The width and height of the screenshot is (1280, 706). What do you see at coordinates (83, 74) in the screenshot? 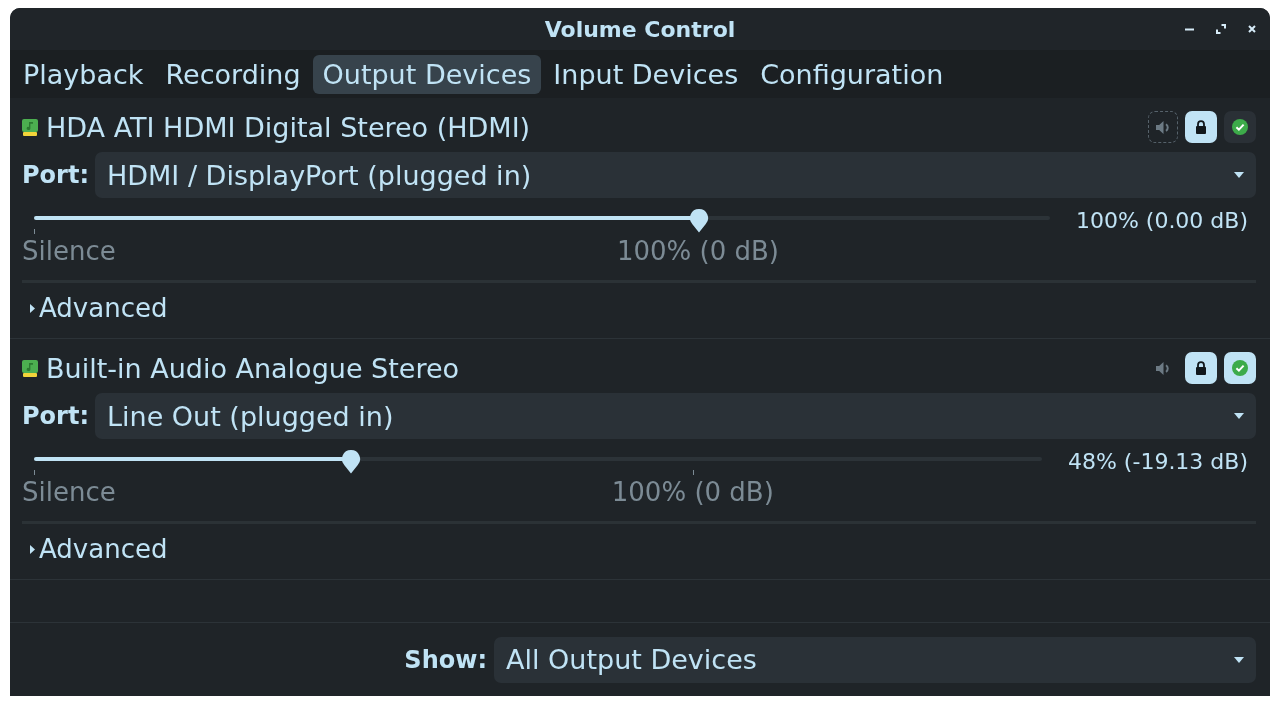
I see `tab: Playback` at bounding box center [83, 74].